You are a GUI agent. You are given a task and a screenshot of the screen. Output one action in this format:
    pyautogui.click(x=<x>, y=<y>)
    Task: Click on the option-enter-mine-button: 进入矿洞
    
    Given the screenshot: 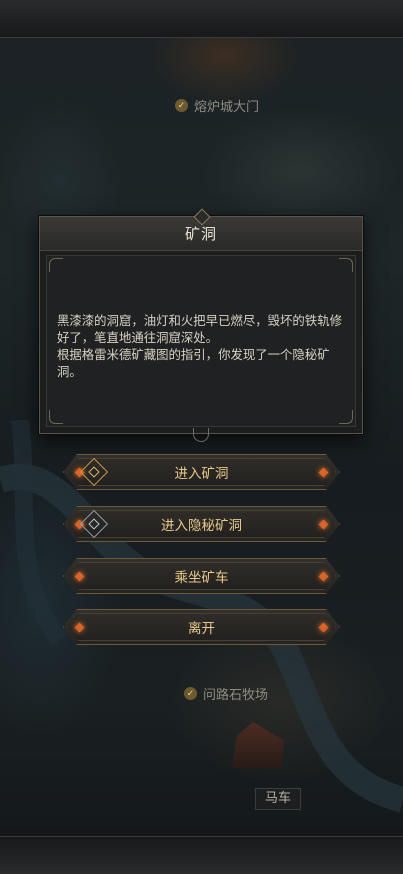 What is the action you would take?
    pyautogui.click(x=201, y=472)
    